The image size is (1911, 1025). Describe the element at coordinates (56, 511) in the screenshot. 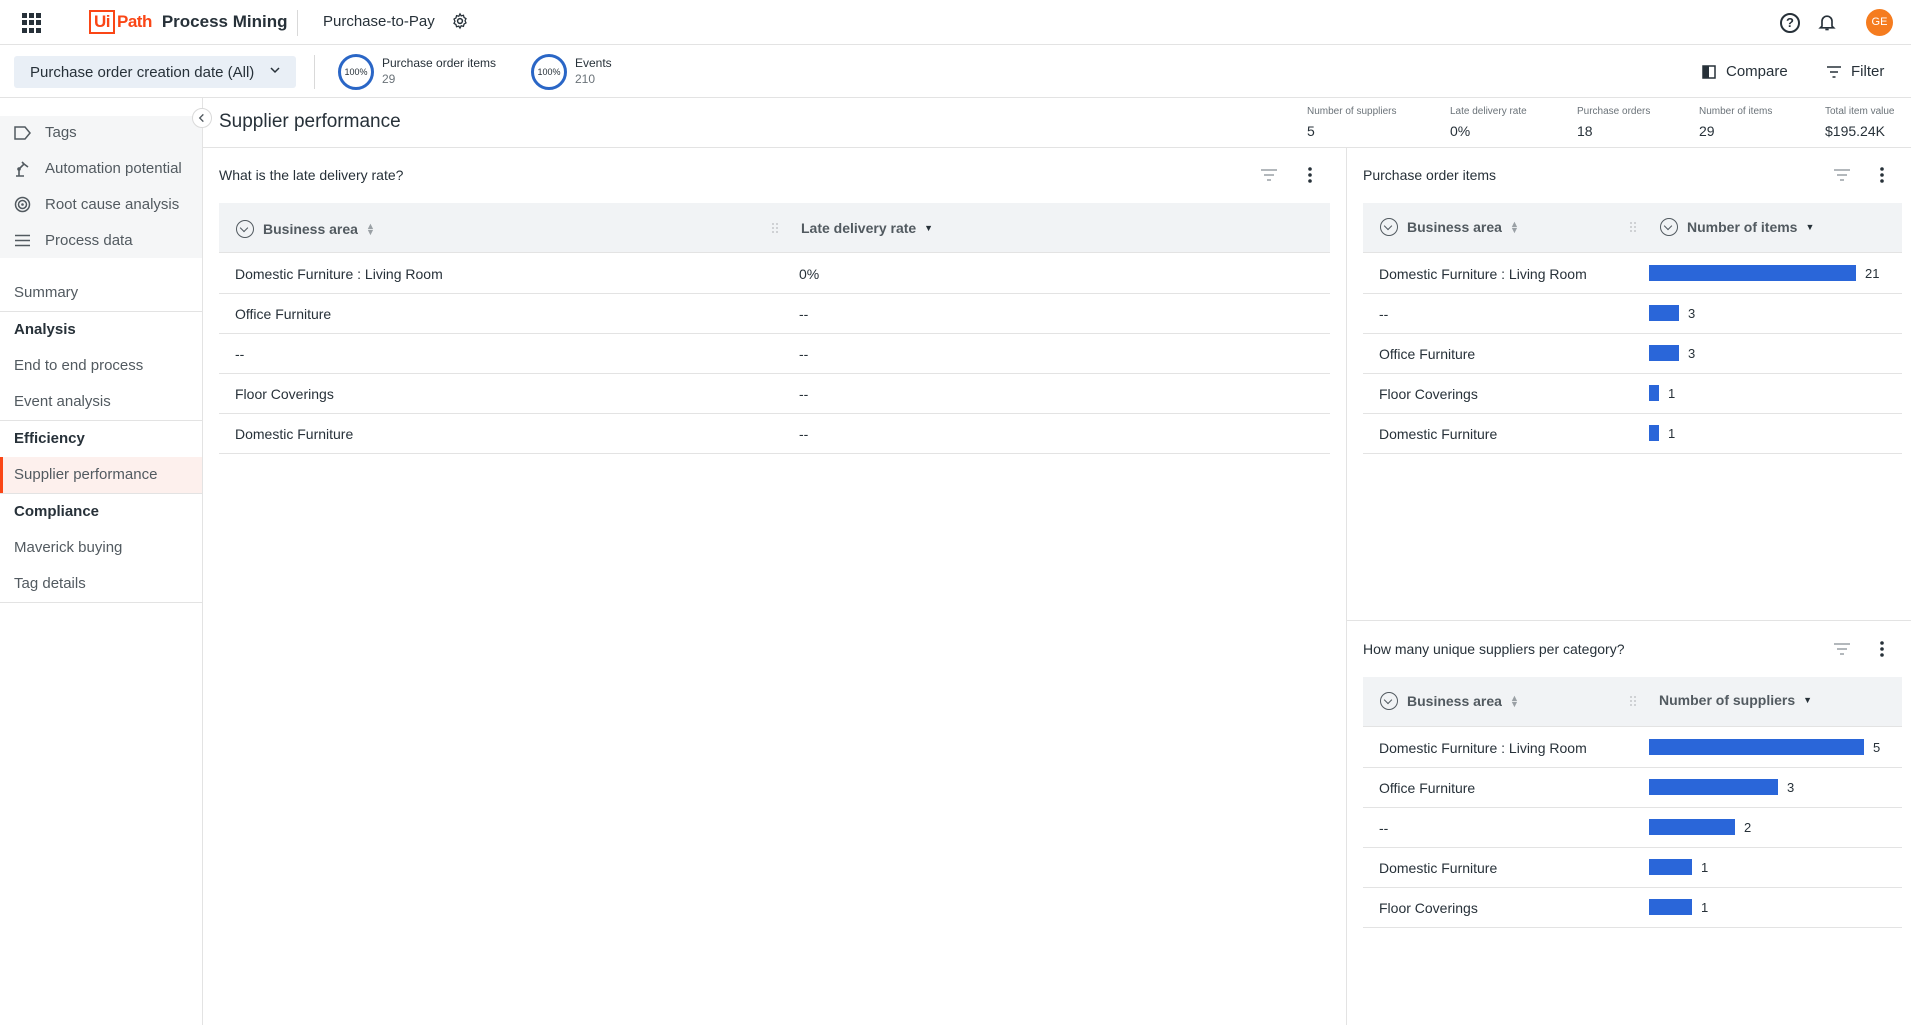

I see `section-heading-compliance: Compliance` at that location.